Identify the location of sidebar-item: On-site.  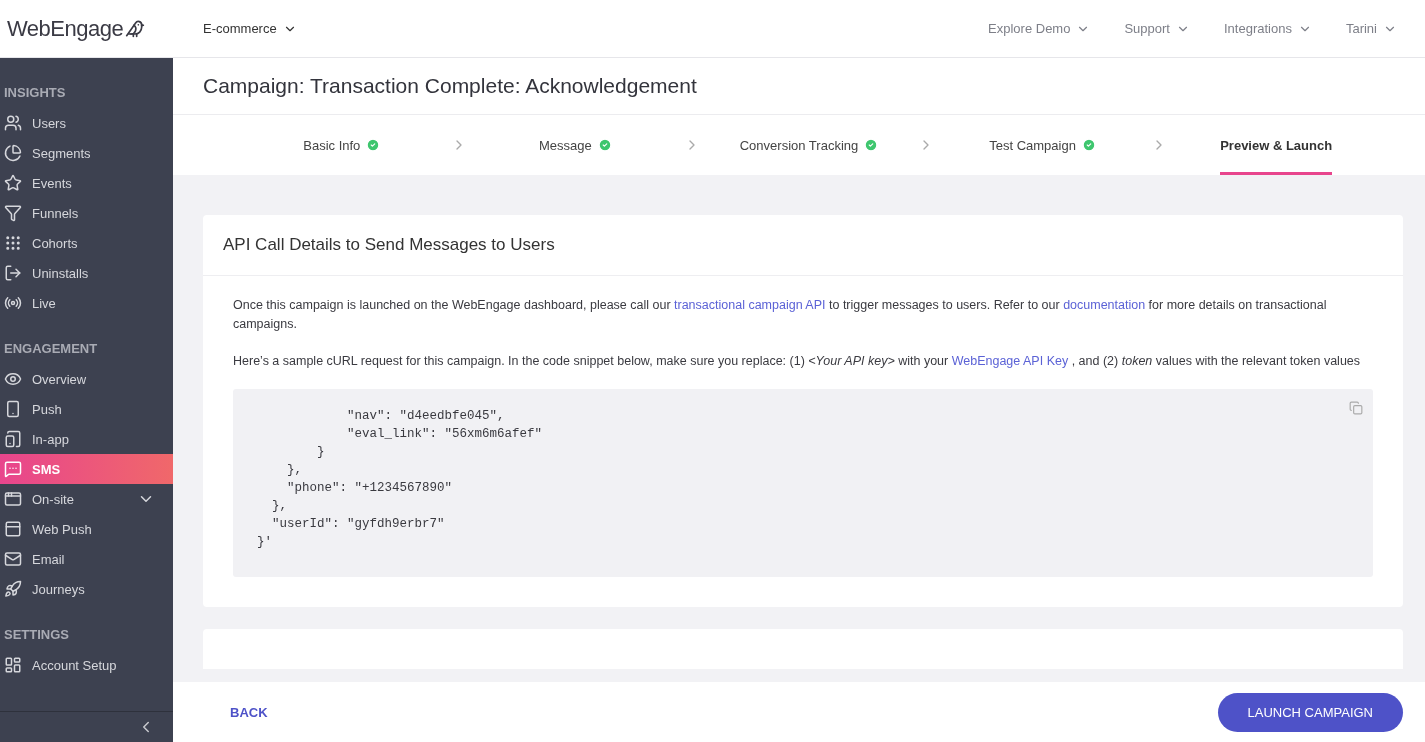
(86, 499).